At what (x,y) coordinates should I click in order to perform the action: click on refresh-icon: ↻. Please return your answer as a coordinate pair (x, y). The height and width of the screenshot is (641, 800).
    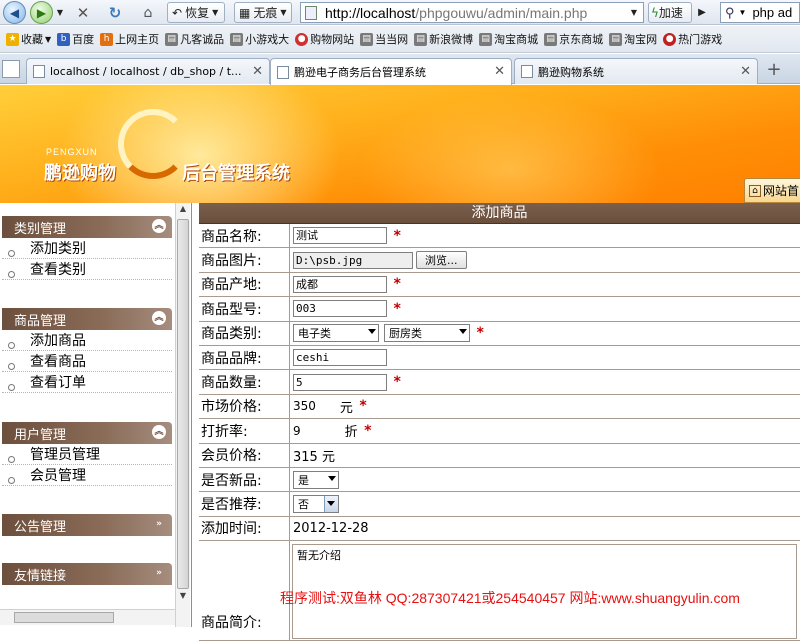
    Looking at the image, I should click on (115, 12).